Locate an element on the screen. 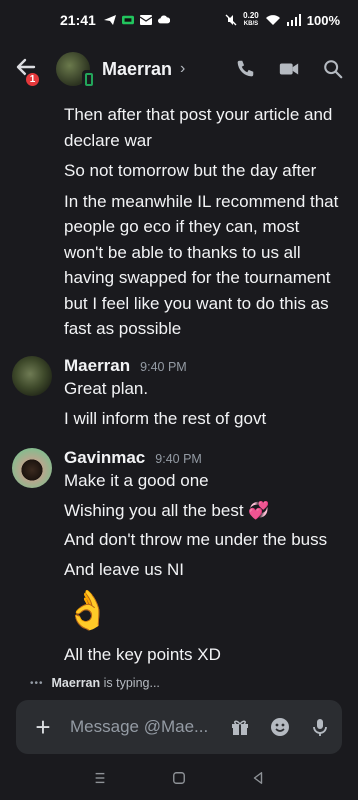  message-line: people go eco if they can, most is located at coordinates (182, 226).